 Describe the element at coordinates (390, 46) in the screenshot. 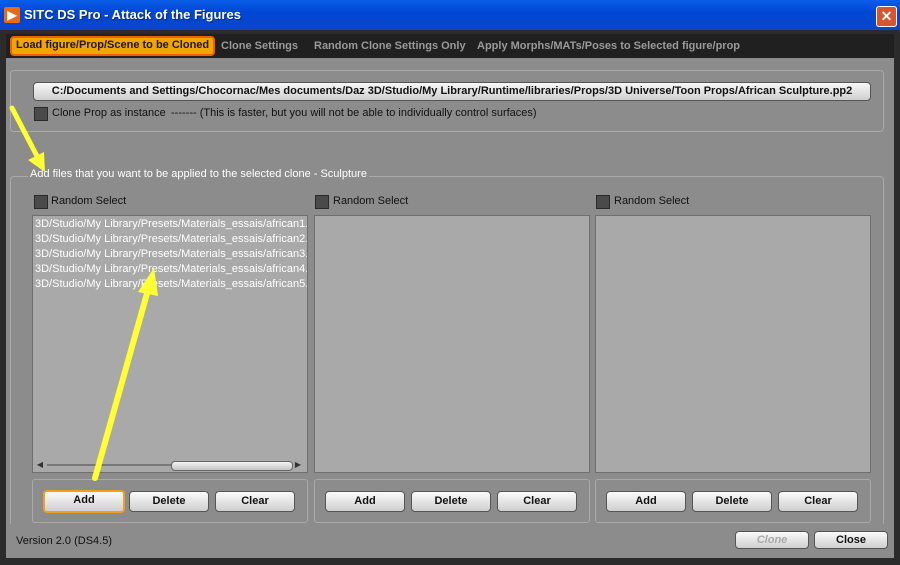

I see `tab-random-clone-settings: Random Clone Settings Only` at that location.